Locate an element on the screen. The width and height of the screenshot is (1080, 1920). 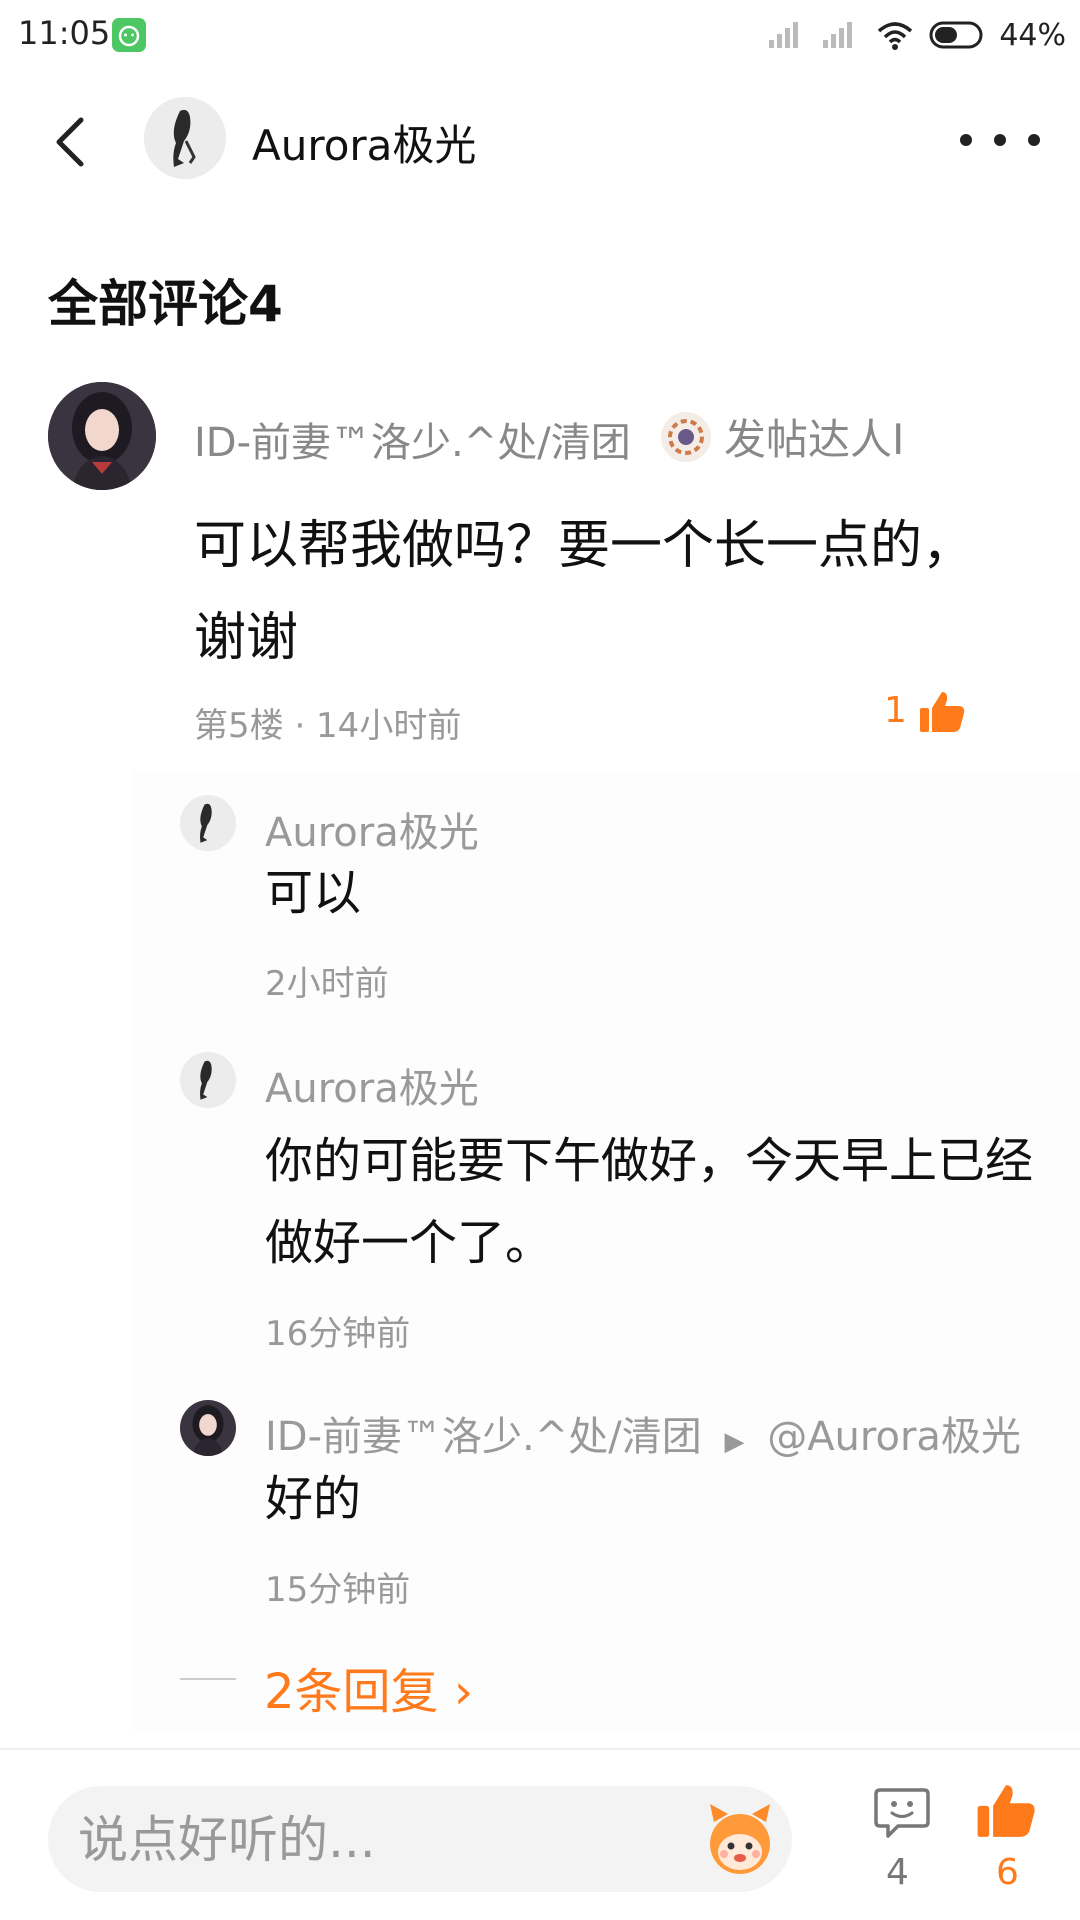
chevron-right-icon: › is located at coordinates (463, 1692).